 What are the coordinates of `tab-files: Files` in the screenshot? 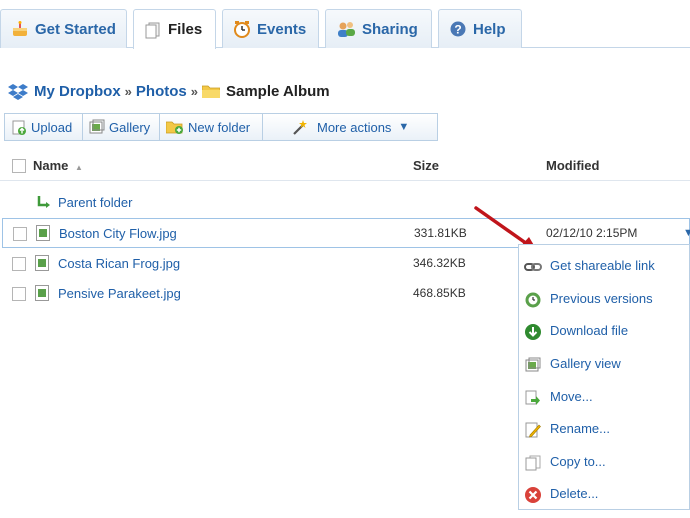 It's located at (174, 29).